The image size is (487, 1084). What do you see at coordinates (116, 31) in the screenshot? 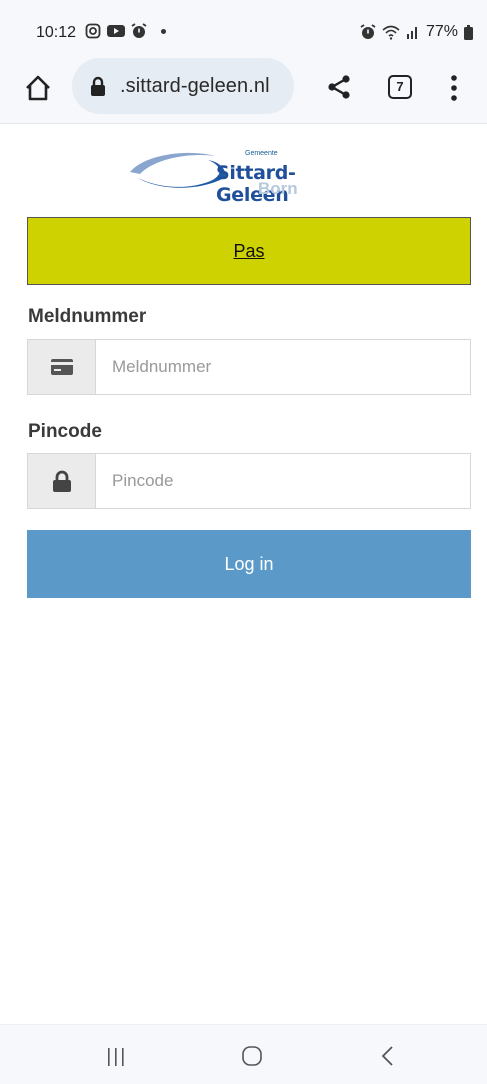
I see `youtube-icon` at bounding box center [116, 31].